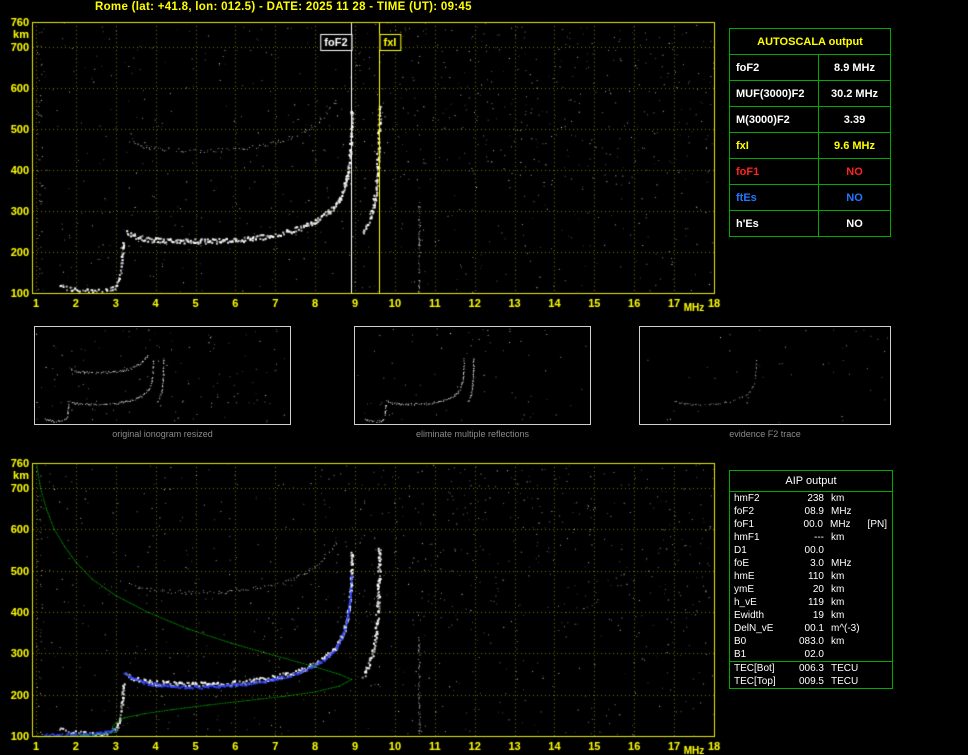  I want to click on autoscala-table-header: AUTOSCALA output, so click(810, 41).